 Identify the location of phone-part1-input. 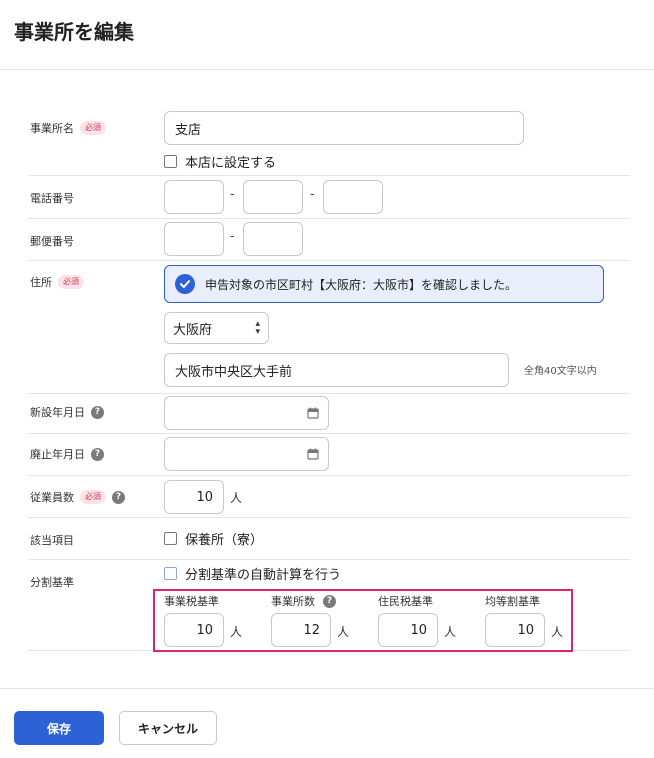
(194, 197).